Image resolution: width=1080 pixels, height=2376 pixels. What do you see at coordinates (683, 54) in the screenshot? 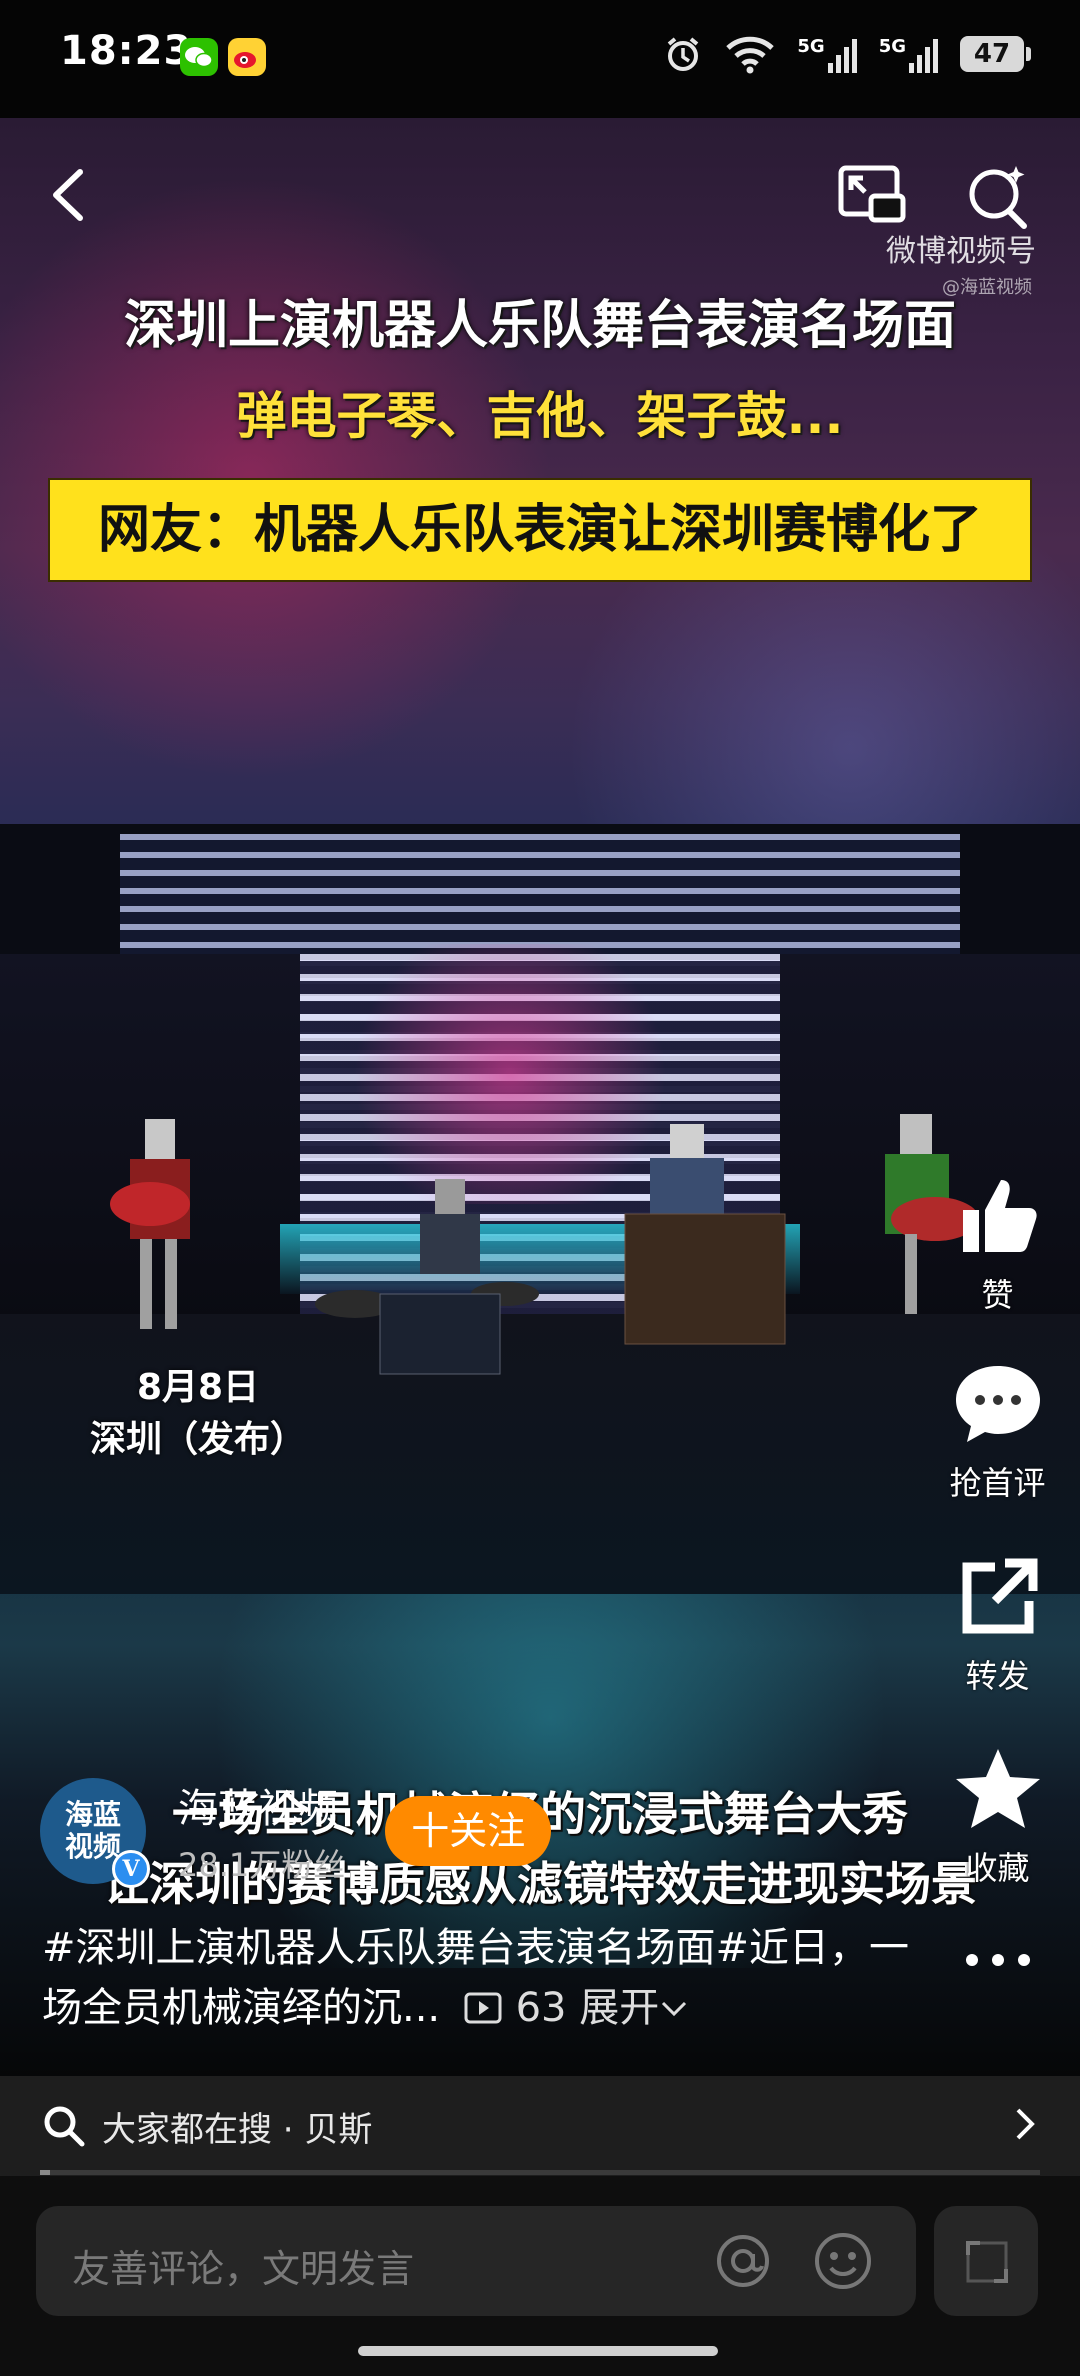
I see `alarm-icon` at bounding box center [683, 54].